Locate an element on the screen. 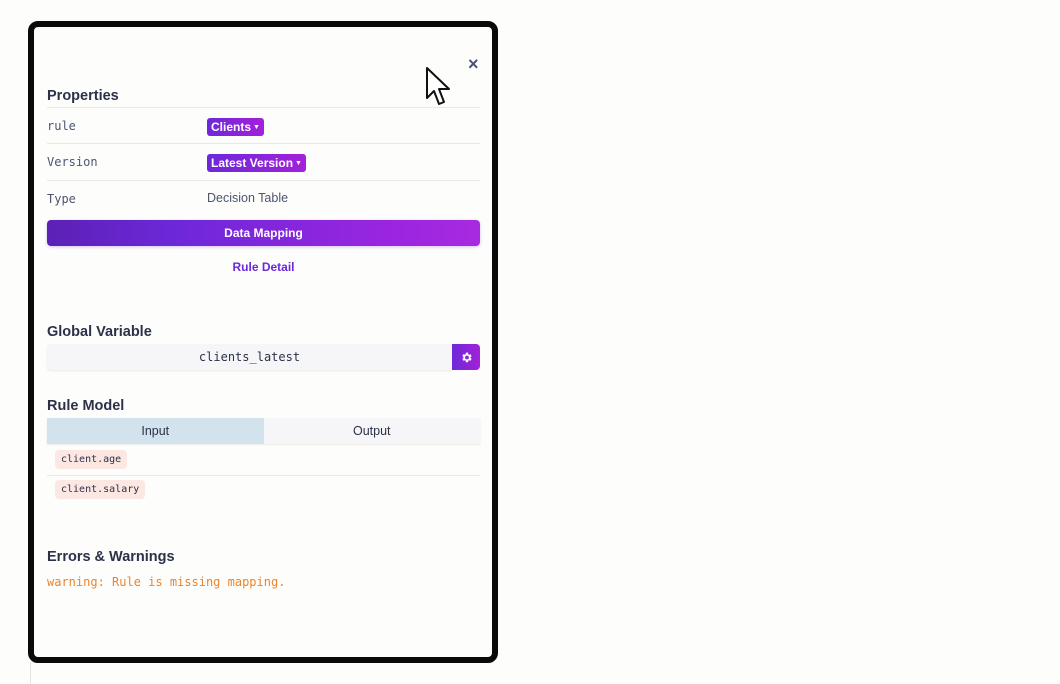 The width and height of the screenshot is (1060, 684). tab-output: Output is located at coordinates (371, 431).